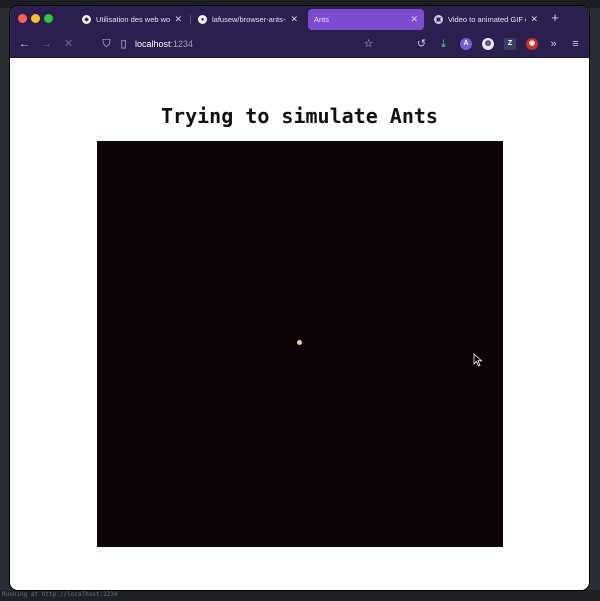 The width and height of the screenshot is (600, 601). Describe the element at coordinates (35, 18) in the screenshot. I see `minimize-window-button` at that location.